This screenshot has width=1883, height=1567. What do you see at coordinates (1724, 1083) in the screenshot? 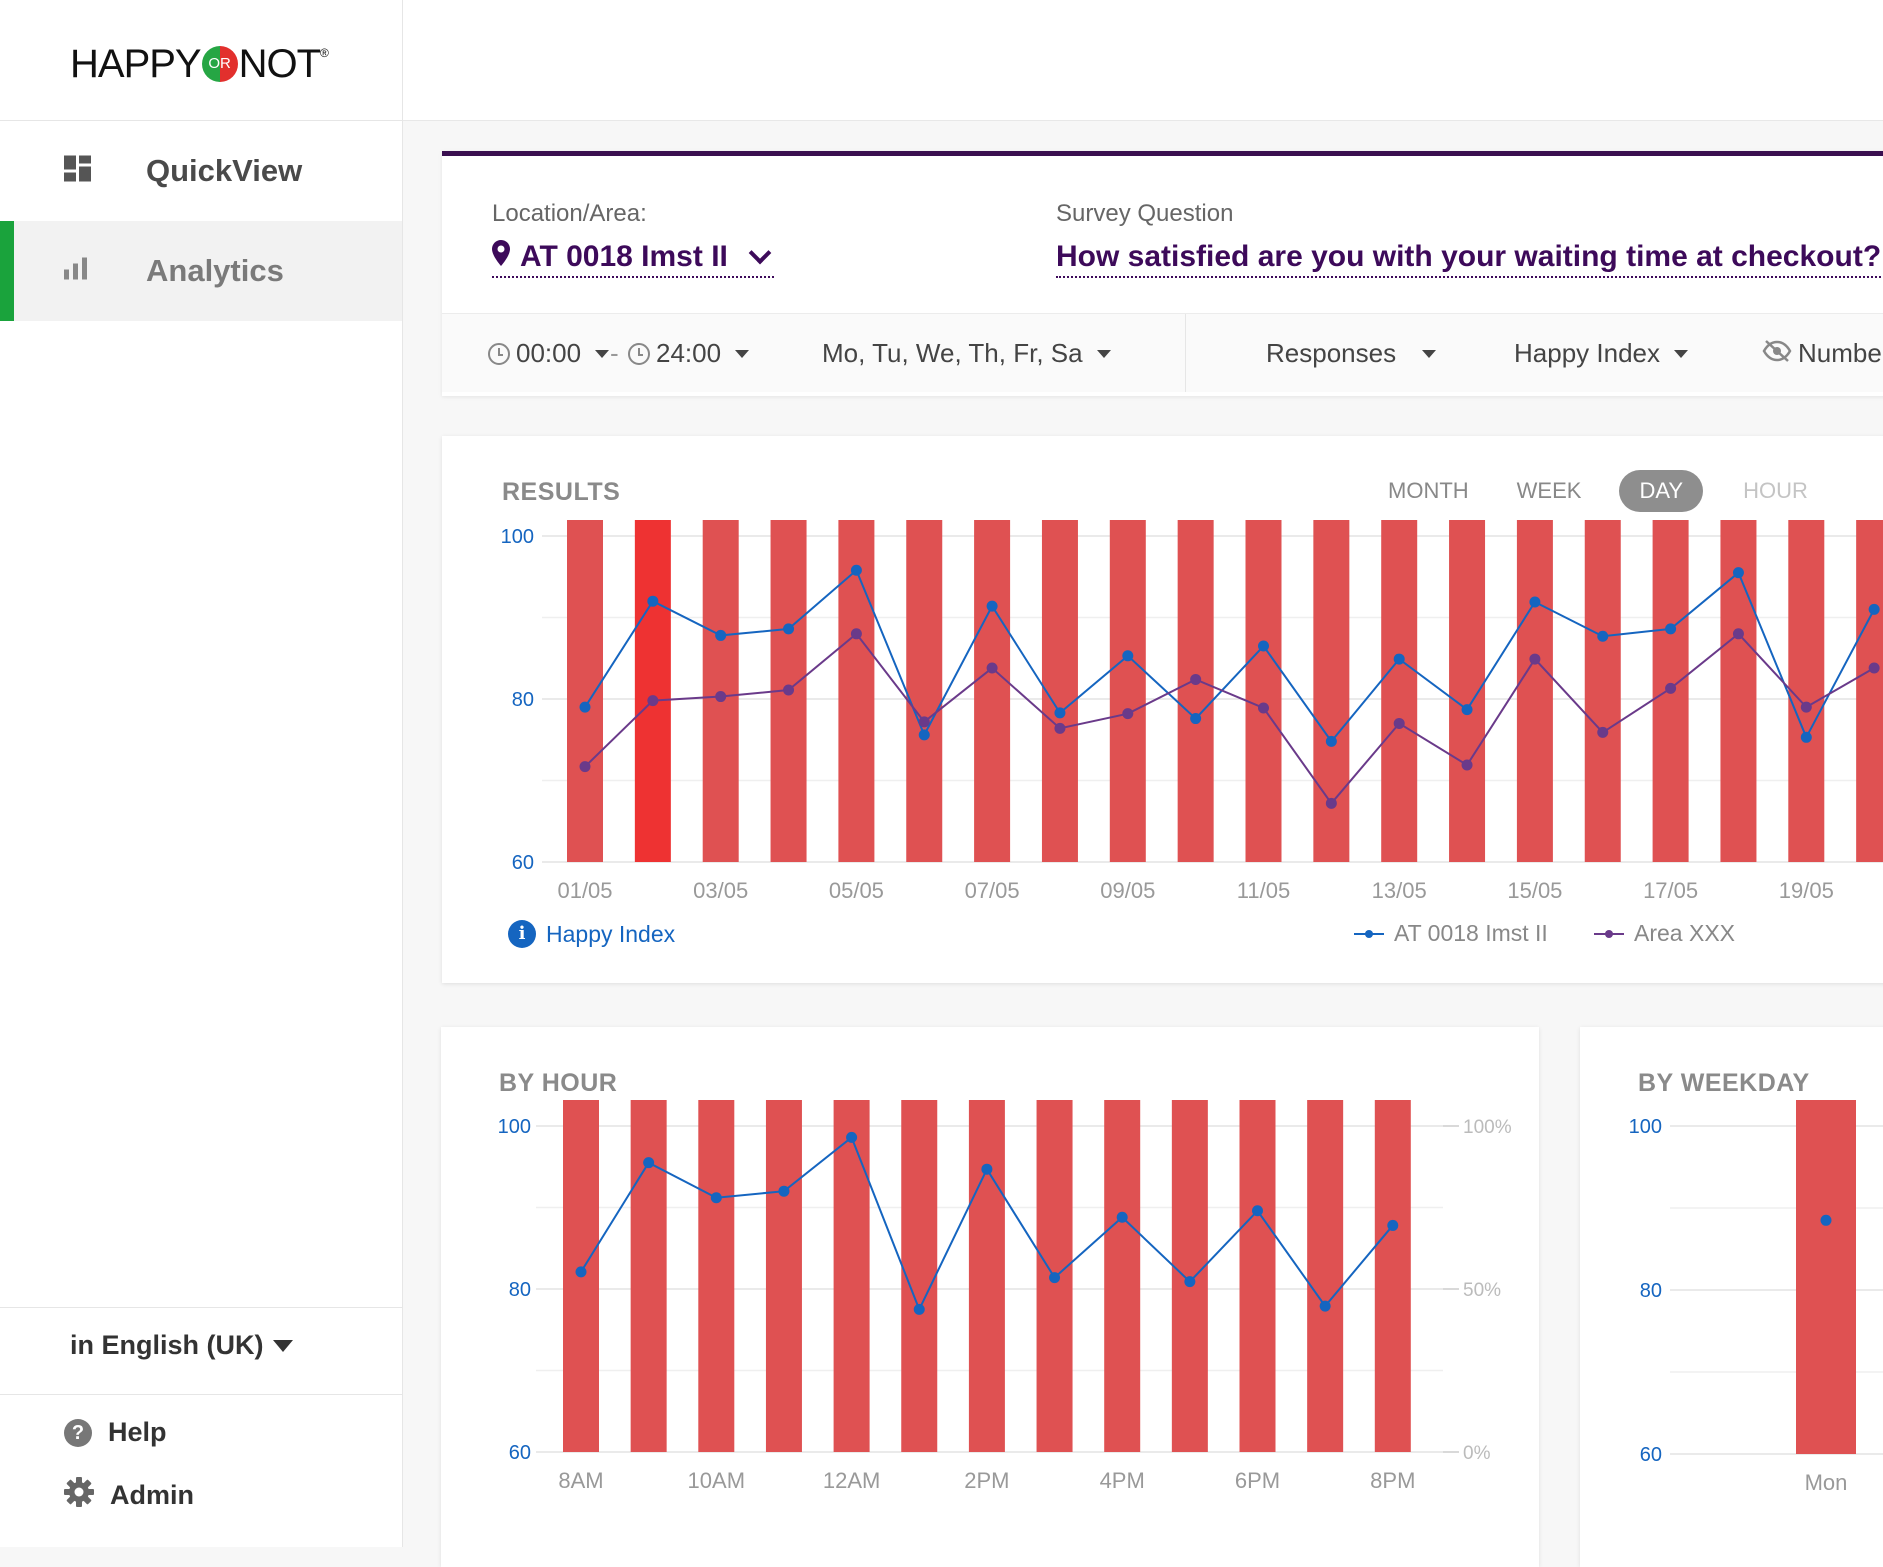
I see `by-weekday-title: BY WEEKDAY` at bounding box center [1724, 1083].